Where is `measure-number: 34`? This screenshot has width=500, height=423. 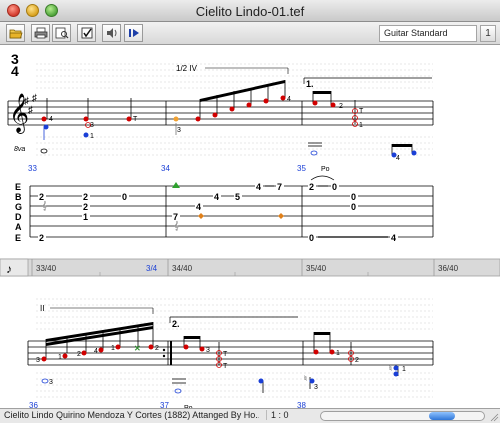 measure-number: 34 is located at coordinates (165, 168).